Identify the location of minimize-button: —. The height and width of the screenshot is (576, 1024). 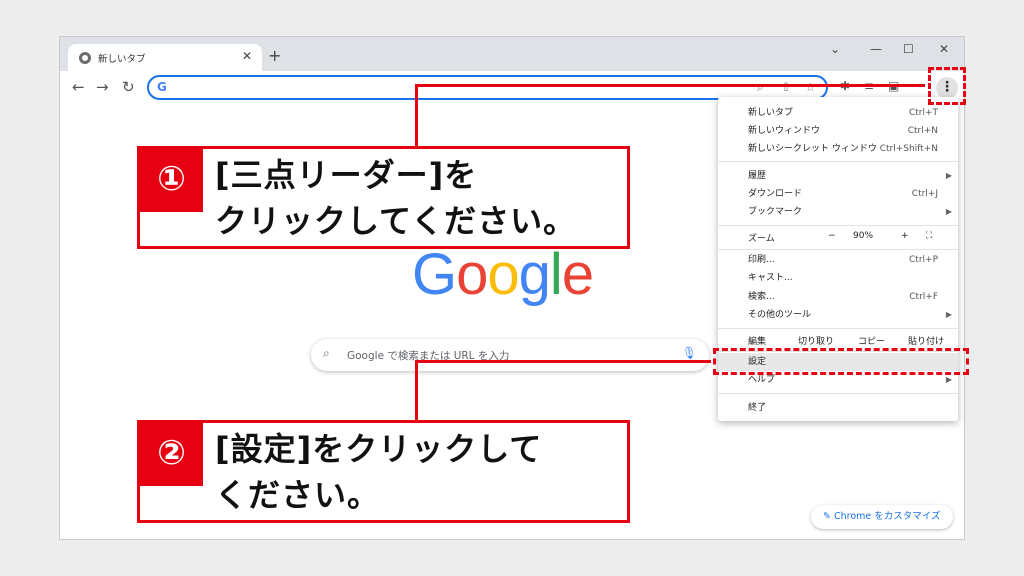
(876, 49).